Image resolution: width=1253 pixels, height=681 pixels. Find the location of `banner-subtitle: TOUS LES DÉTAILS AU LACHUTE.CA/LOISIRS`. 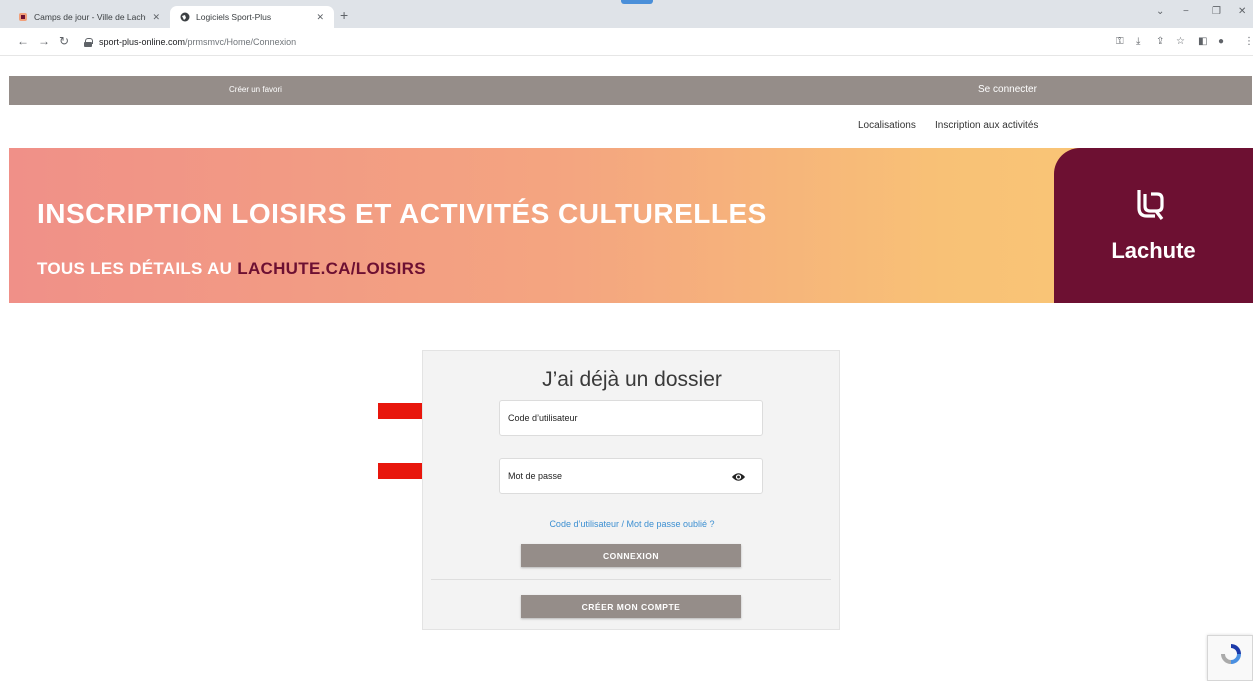

banner-subtitle: TOUS LES DÉTAILS AU LACHUTE.CA/LOISIRS is located at coordinates (231, 269).